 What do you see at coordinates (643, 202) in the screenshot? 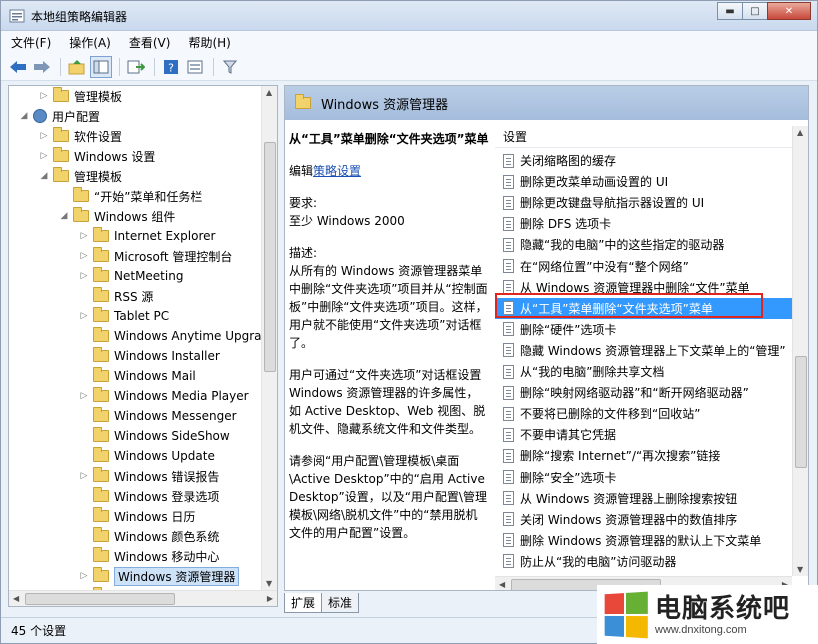
I see `setting-row: 删除更改键盘导航指示器设置的 UI` at bounding box center [643, 202].